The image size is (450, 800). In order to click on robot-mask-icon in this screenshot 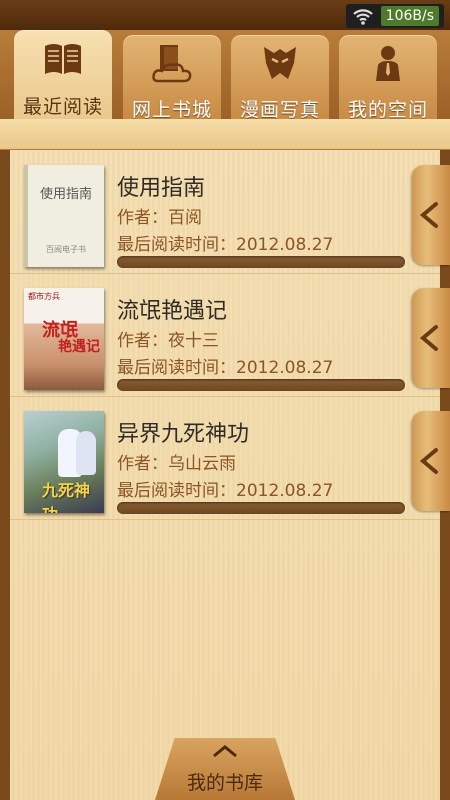, I will do `click(280, 63)`.